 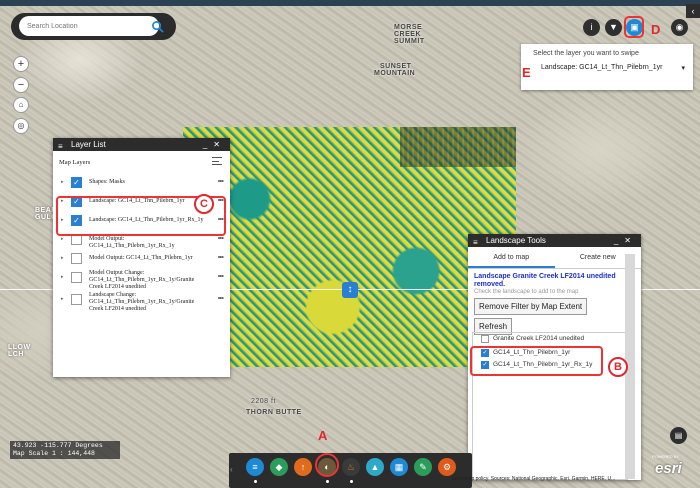 What do you see at coordinates (89, 26) in the screenshot?
I see `search-input` at bounding box center [89, 26].